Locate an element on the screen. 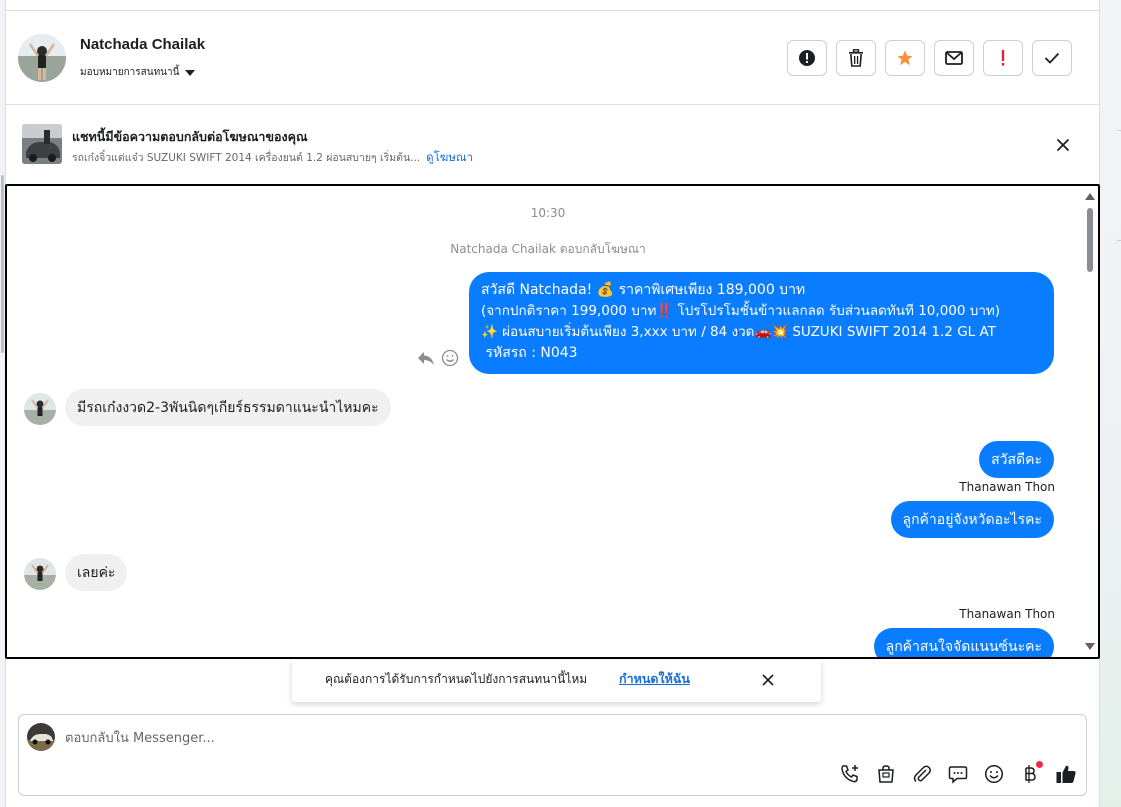  notification-dot is located at coordinates (1039, 764).